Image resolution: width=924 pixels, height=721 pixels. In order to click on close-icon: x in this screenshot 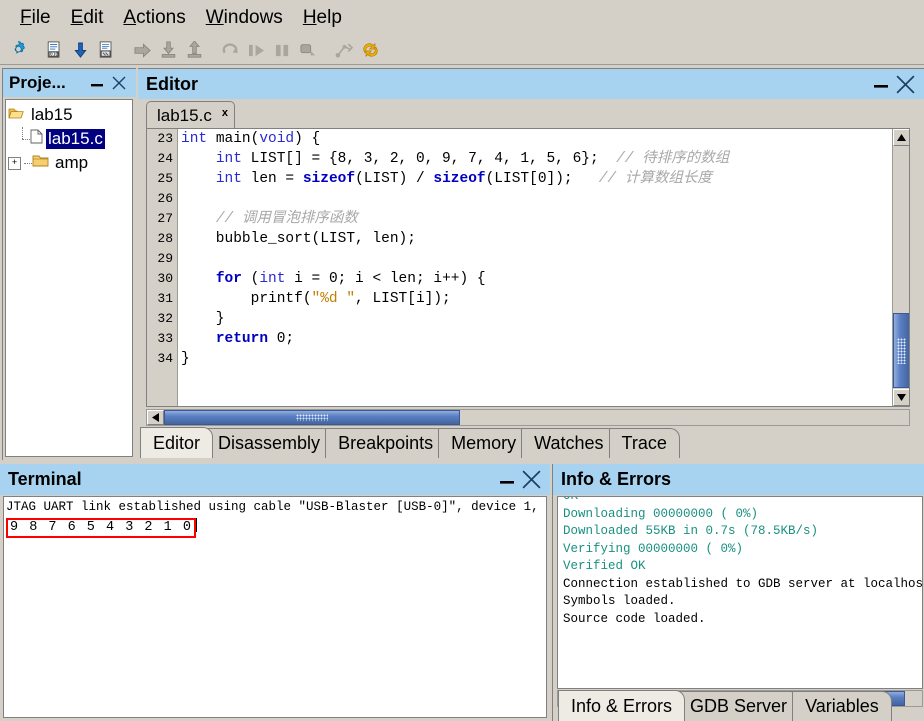, I will do `click(225, 113)`.